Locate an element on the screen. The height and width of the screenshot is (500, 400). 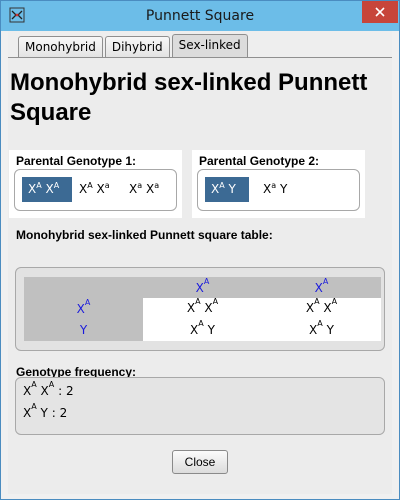
page-title: Monohybrid sex-linked Punnett Square is located at coordinates (189, 97).